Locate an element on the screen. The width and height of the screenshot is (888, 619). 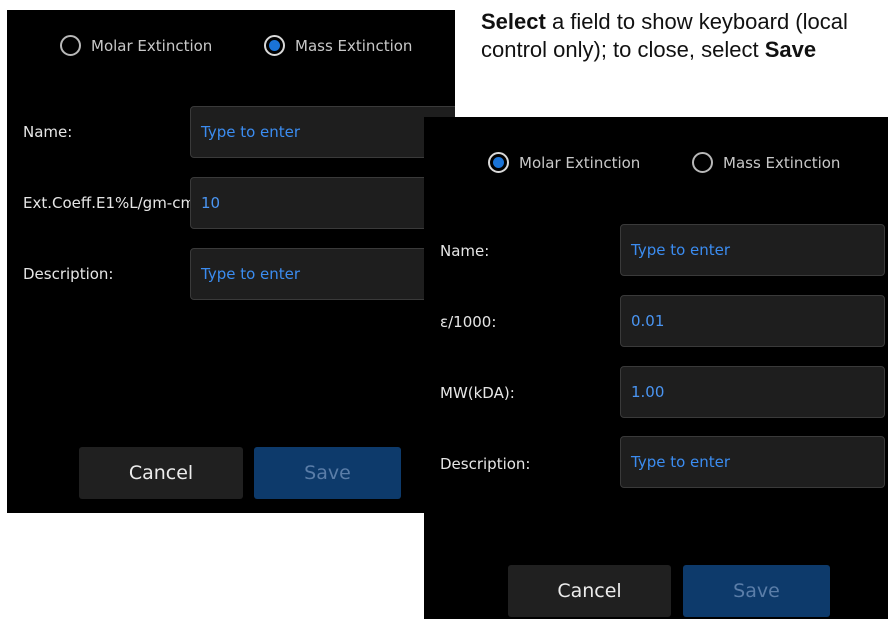
mw-label: MW(kDA): is located at coordinates (477, 393).